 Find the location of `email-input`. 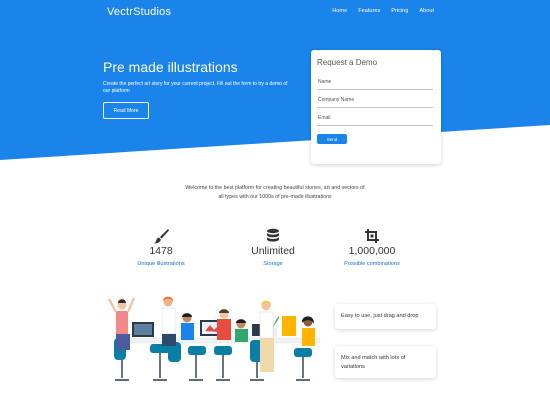

email-input is located at coordinates (375, 120).